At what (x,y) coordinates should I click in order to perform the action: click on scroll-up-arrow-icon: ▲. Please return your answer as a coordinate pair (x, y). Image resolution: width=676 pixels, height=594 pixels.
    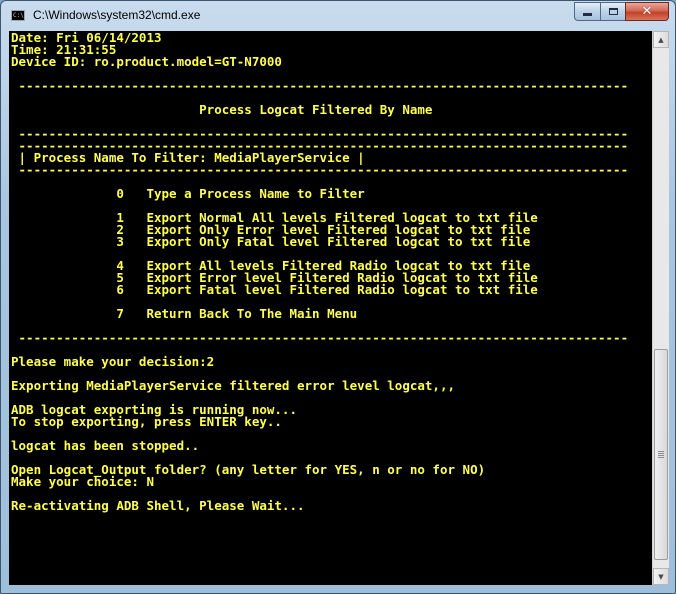
    Looking at the image, I should click on (661, 39).